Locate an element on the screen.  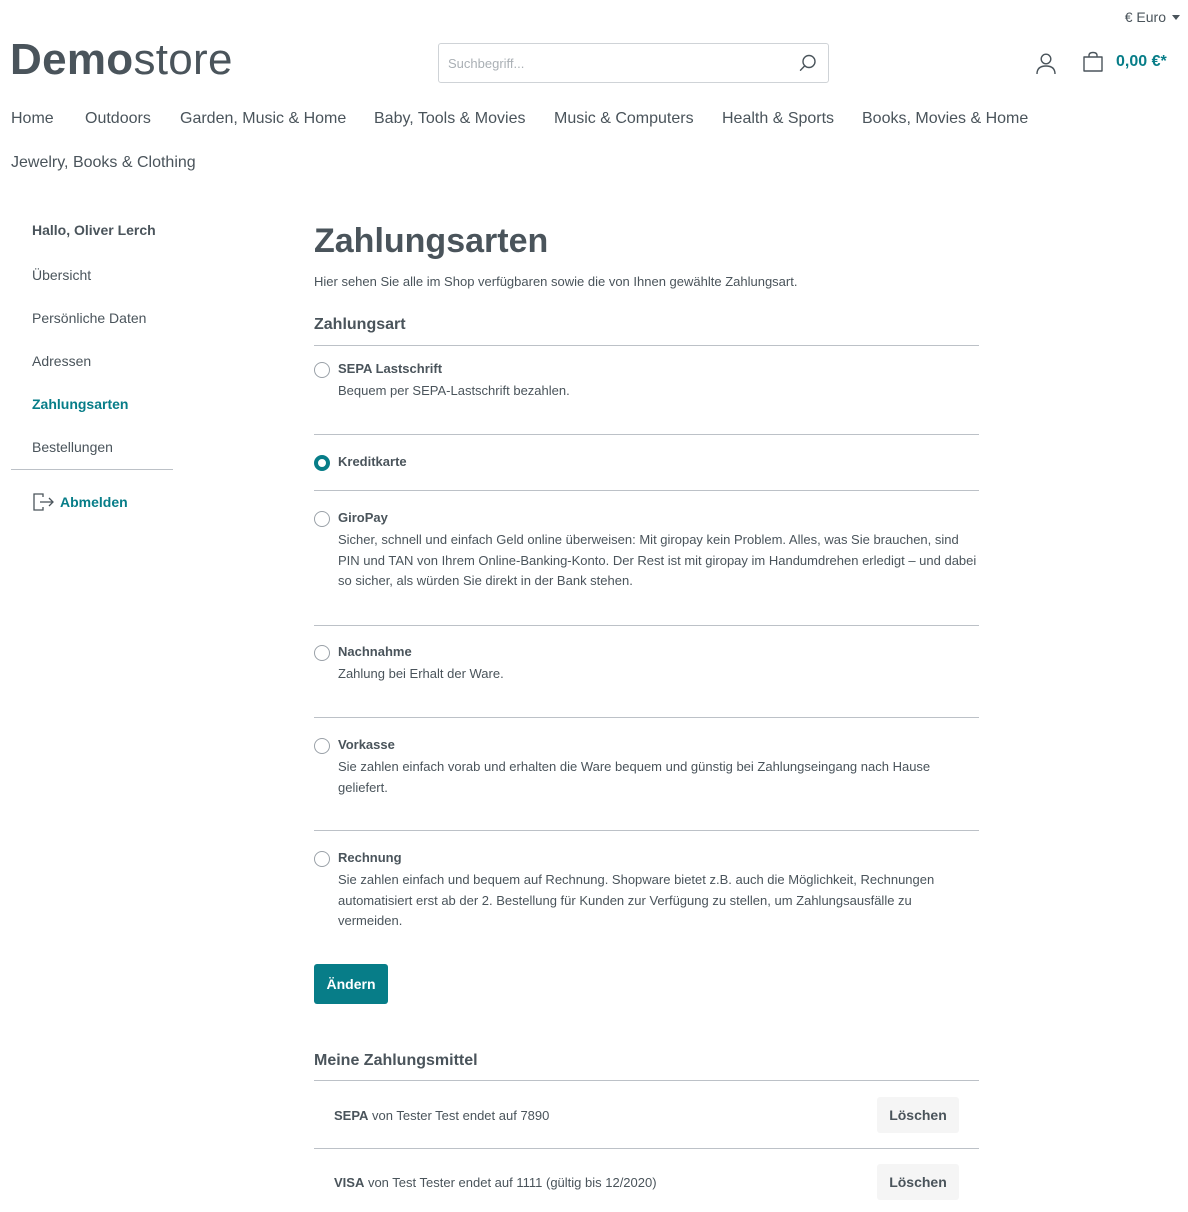
logo-light: store is located at coordinates (183, 59).